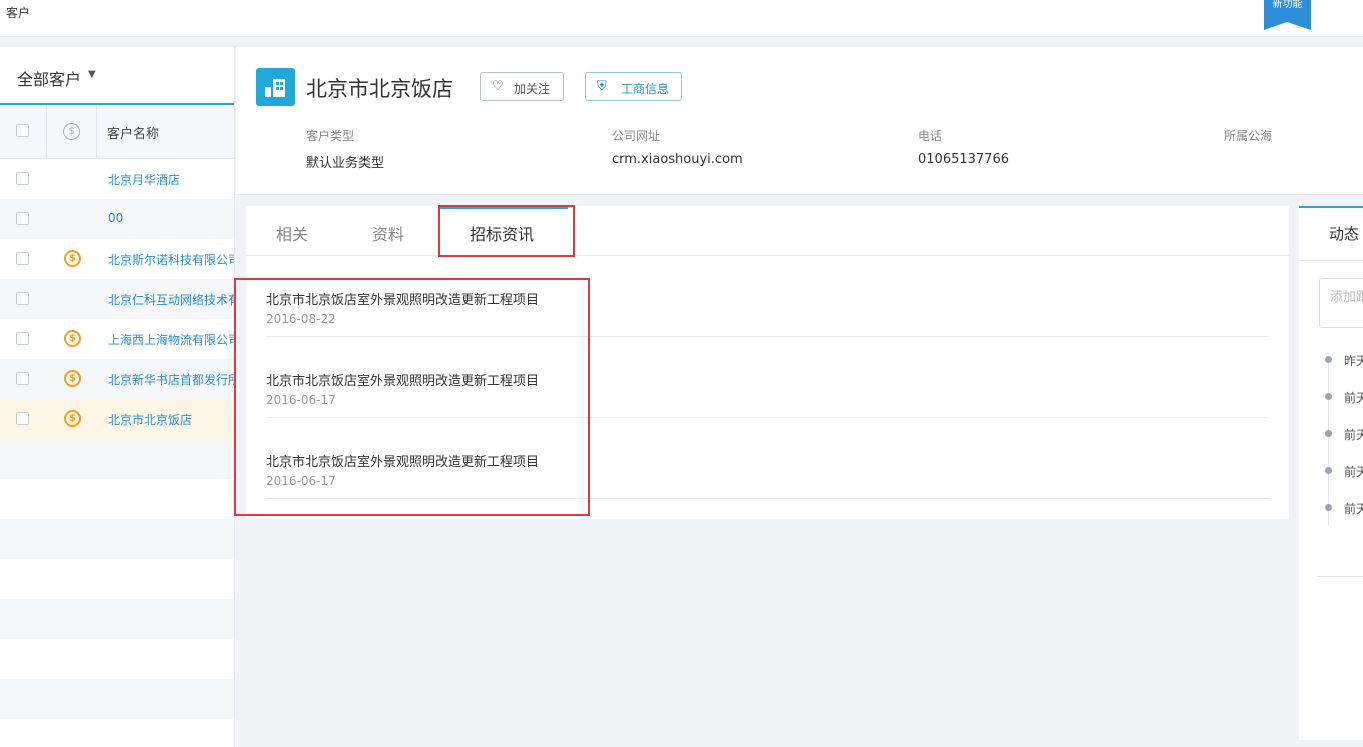 Image resolution: width=1363 pixels, height=747 pixels. I want to click on field-public-pool: 所属公海, so click(1248, 136).